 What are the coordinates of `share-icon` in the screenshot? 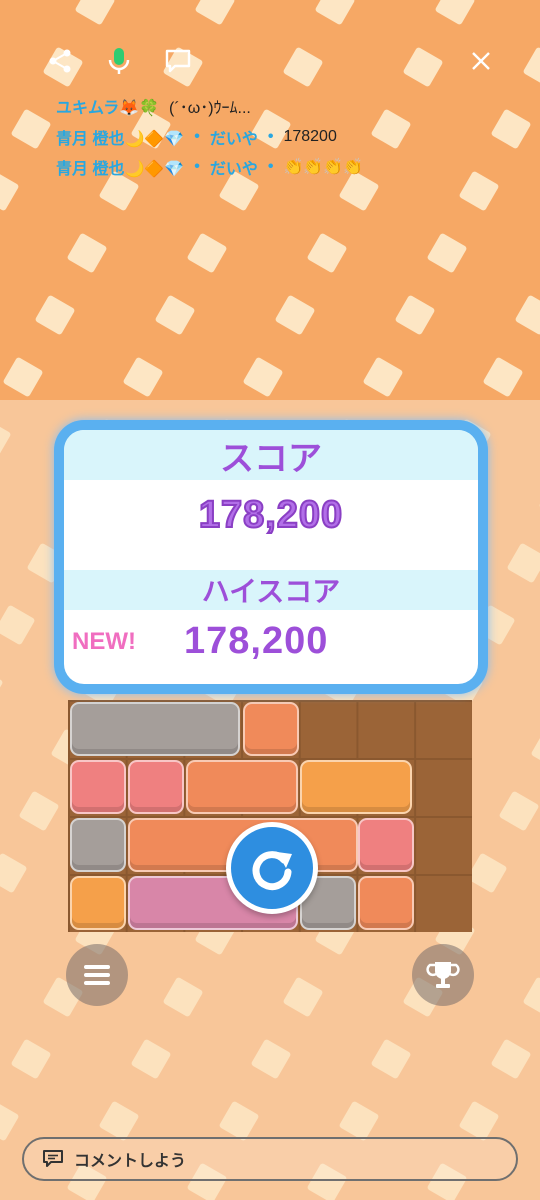 It's located at (60, 61).